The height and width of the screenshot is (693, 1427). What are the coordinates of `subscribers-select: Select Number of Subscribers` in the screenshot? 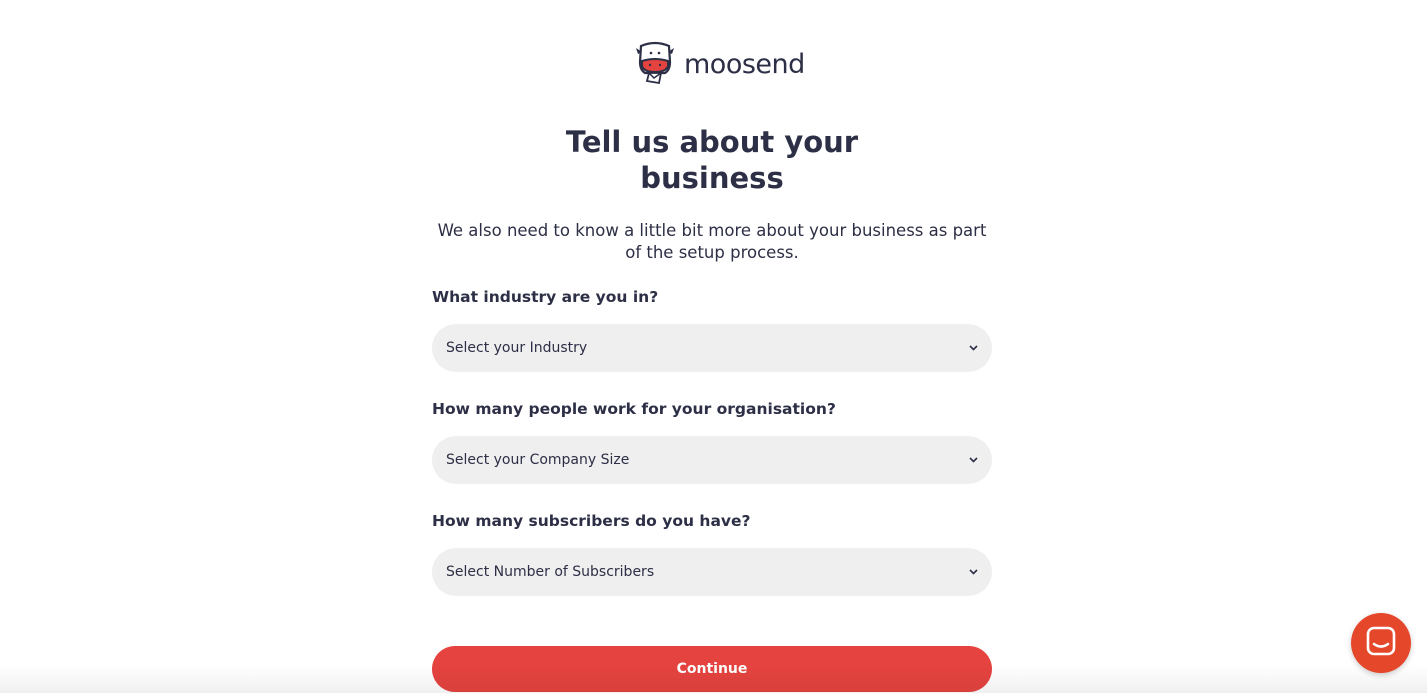 It's located at (712, 572).